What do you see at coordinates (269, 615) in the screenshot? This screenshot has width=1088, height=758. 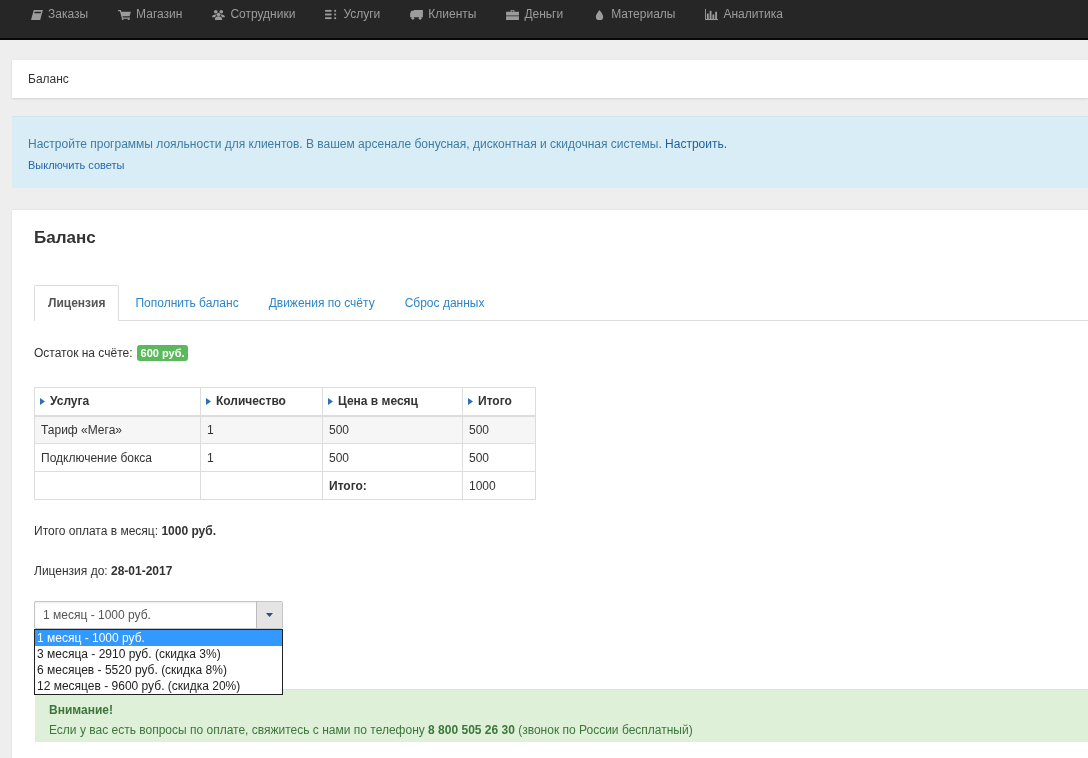 I see `caret-icon` at bounding box center [269, 615].